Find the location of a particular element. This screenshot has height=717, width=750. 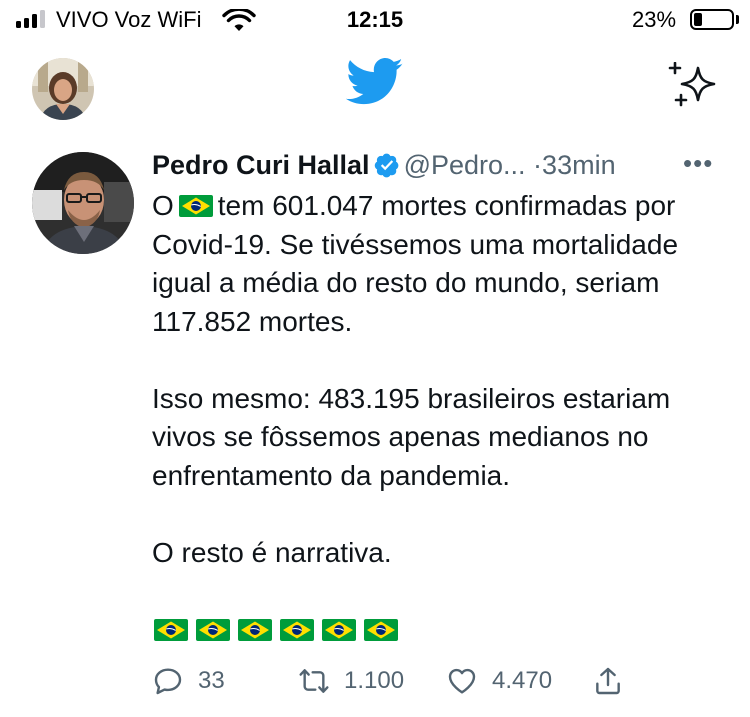

paragraph-1-prefix: O is located at coordinates (163, 205).